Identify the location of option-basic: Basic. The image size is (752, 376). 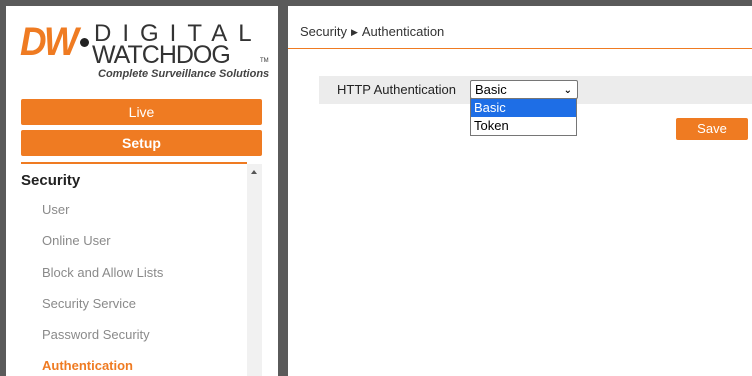
(523, 108).